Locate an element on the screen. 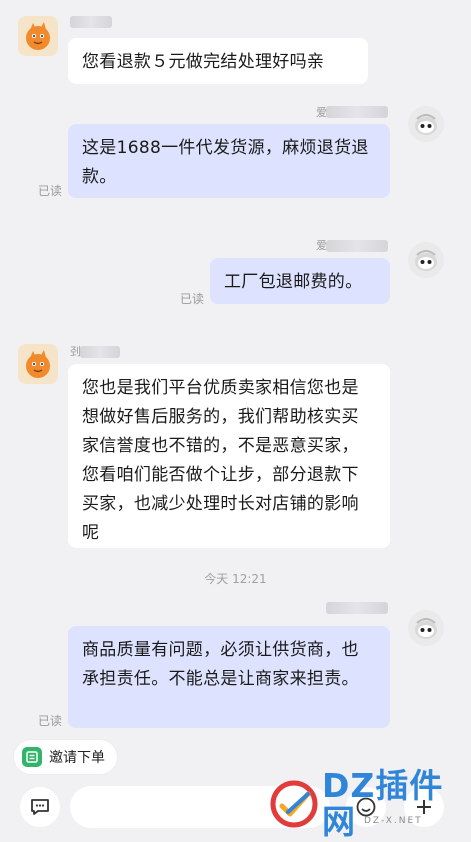 This screenshot has width=471, height=842. message-bubble: 您看退款５元做完结处理好吗亲 is located at coordinates (218, 61).